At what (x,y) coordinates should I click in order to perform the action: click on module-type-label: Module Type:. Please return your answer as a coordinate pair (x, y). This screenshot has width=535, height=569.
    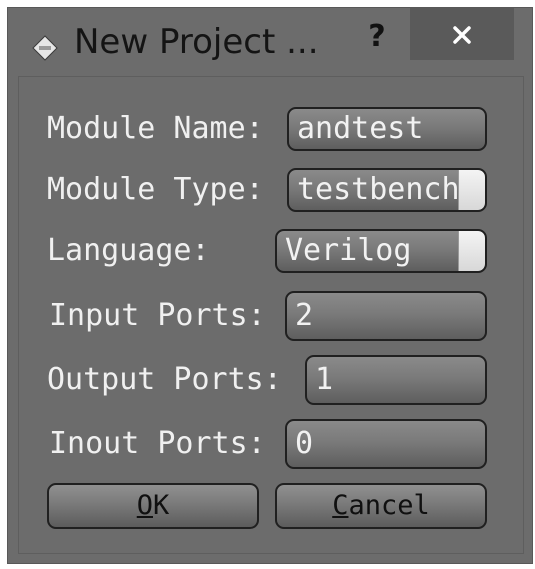
    Looking at the image, I should click on (155, 189).